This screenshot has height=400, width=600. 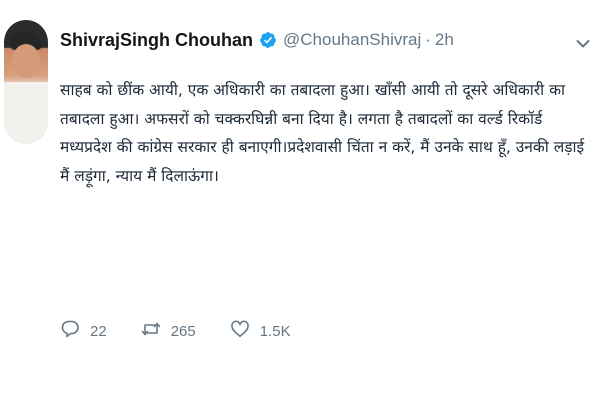 What do you see at coordinates (151, 331) in the screenshot?
I see `retweet-icon` at bounding box center [151, 331].